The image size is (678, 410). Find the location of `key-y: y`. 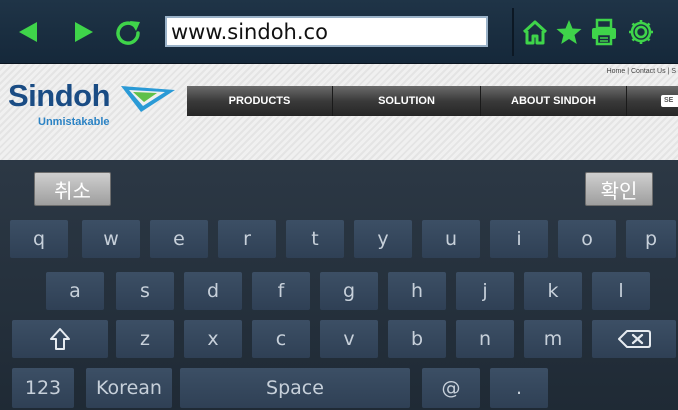

key-y: y is located at coordinates (383, 239).